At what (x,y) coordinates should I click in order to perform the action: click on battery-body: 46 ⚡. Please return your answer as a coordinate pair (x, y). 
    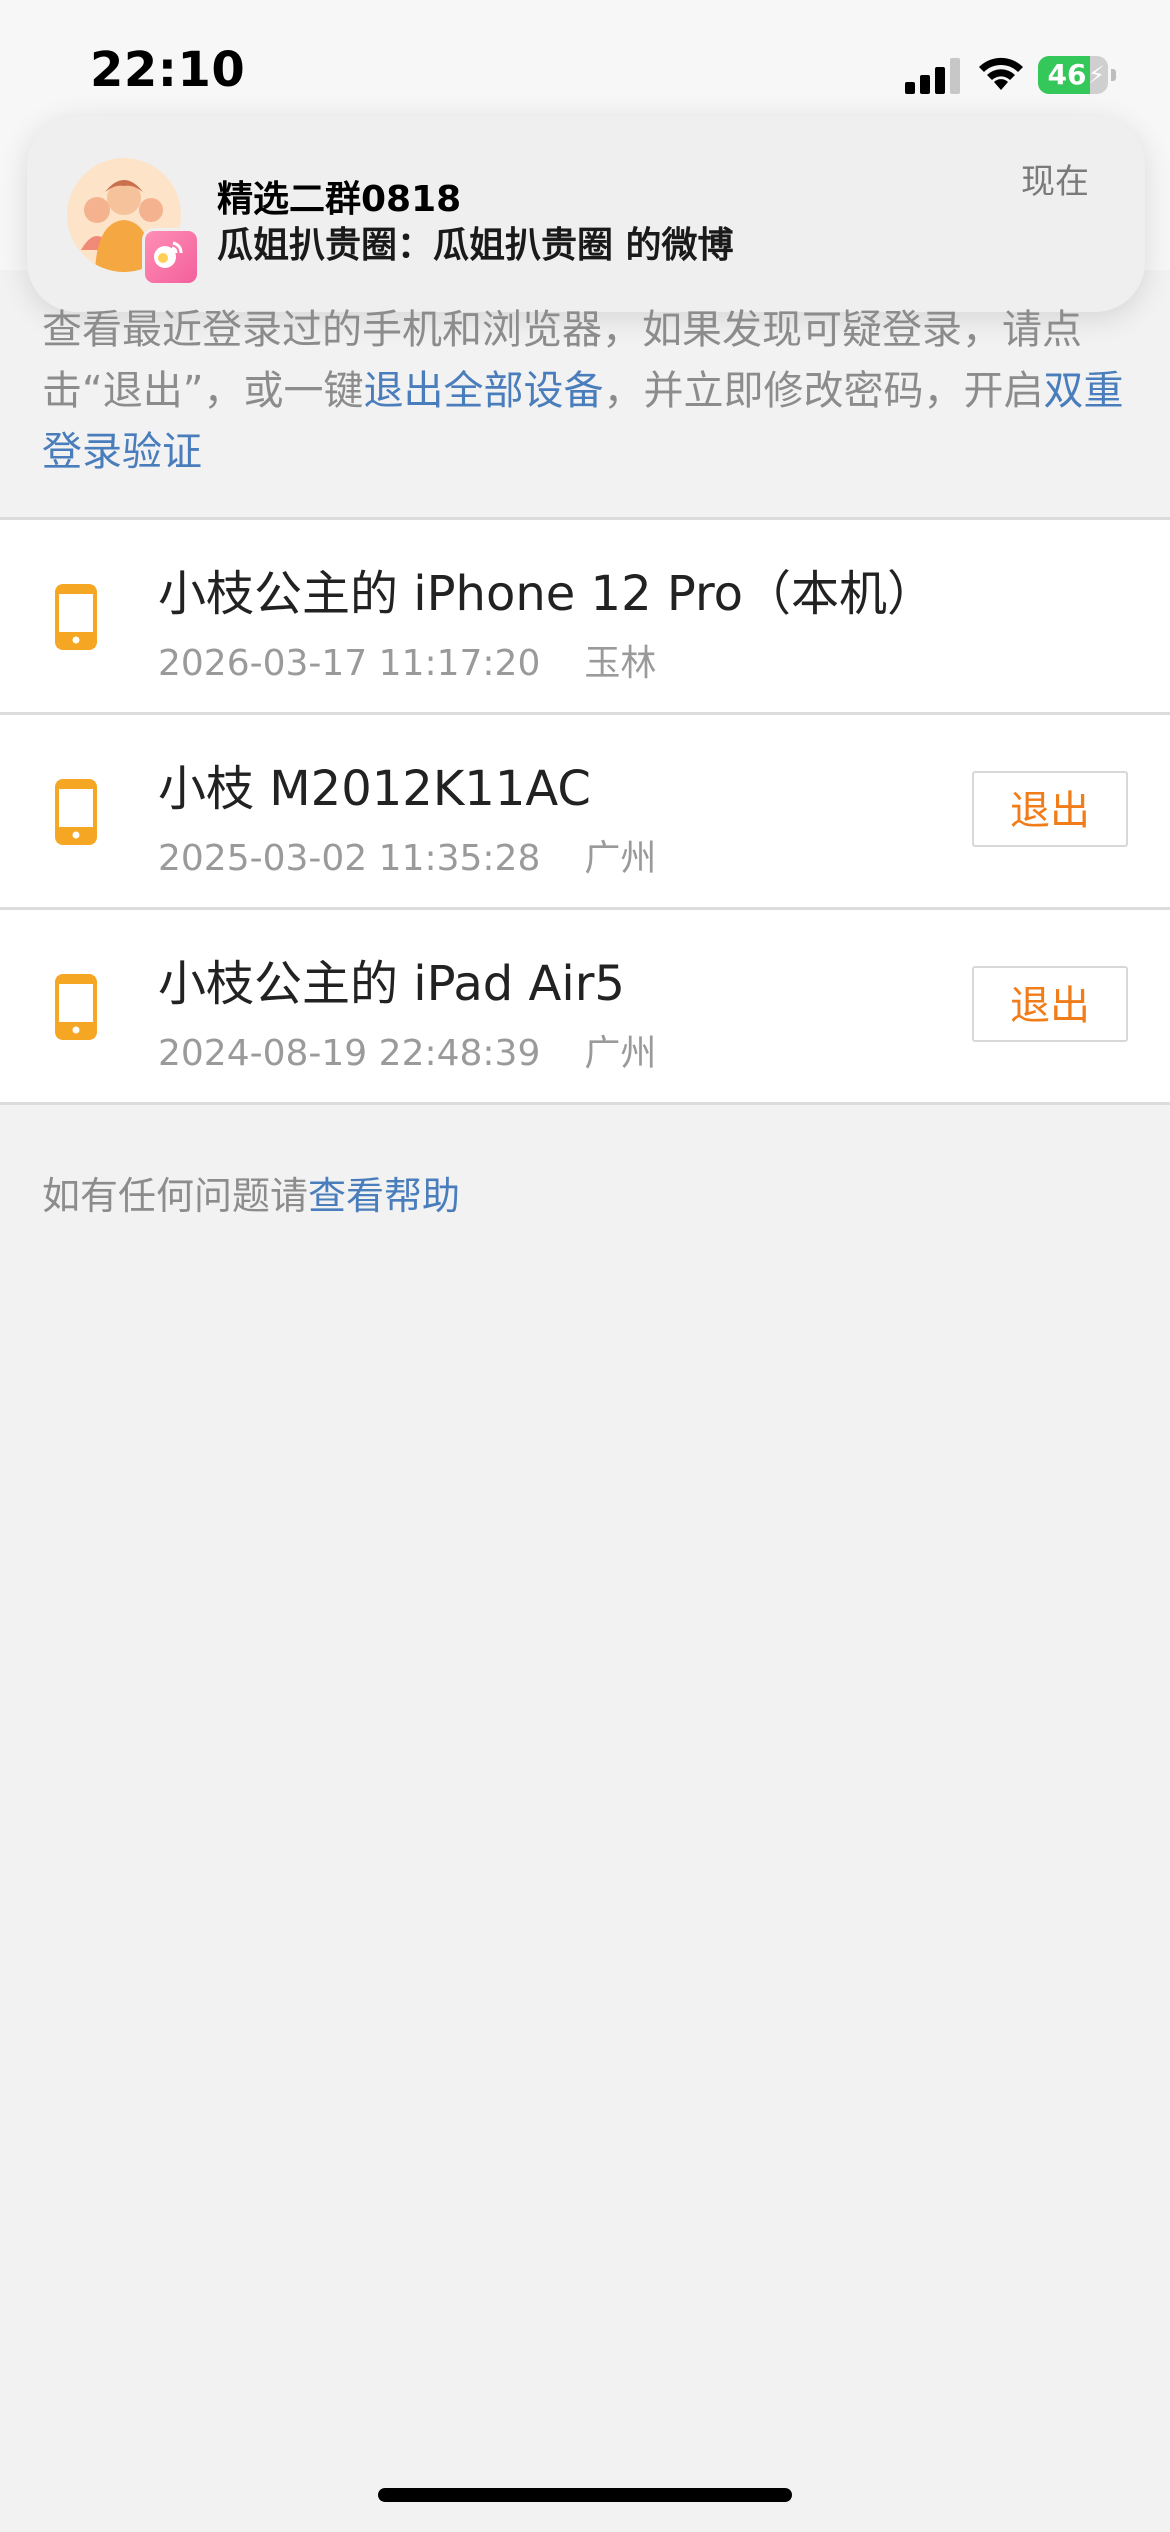
    Looking at the image, I should click on (1073, 75).